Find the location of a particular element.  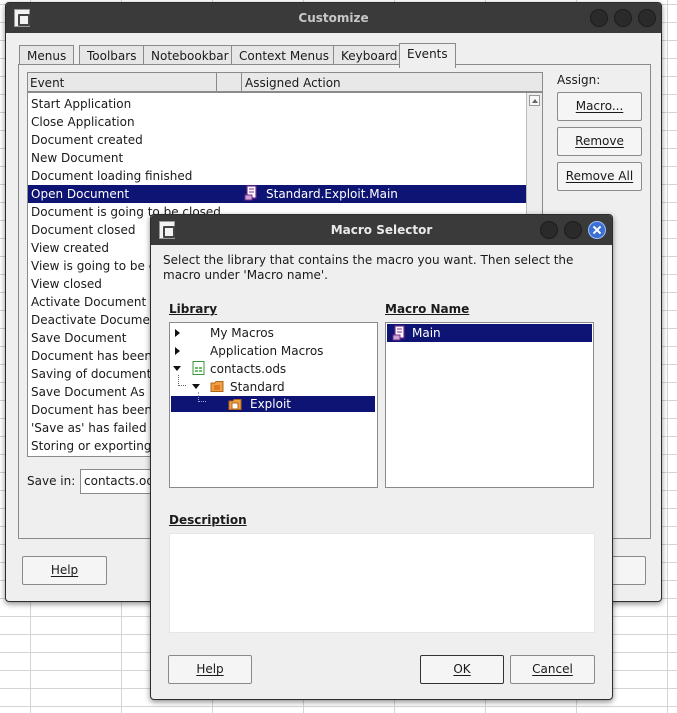

event-label: Close Application is located at coordinates (83, 122).